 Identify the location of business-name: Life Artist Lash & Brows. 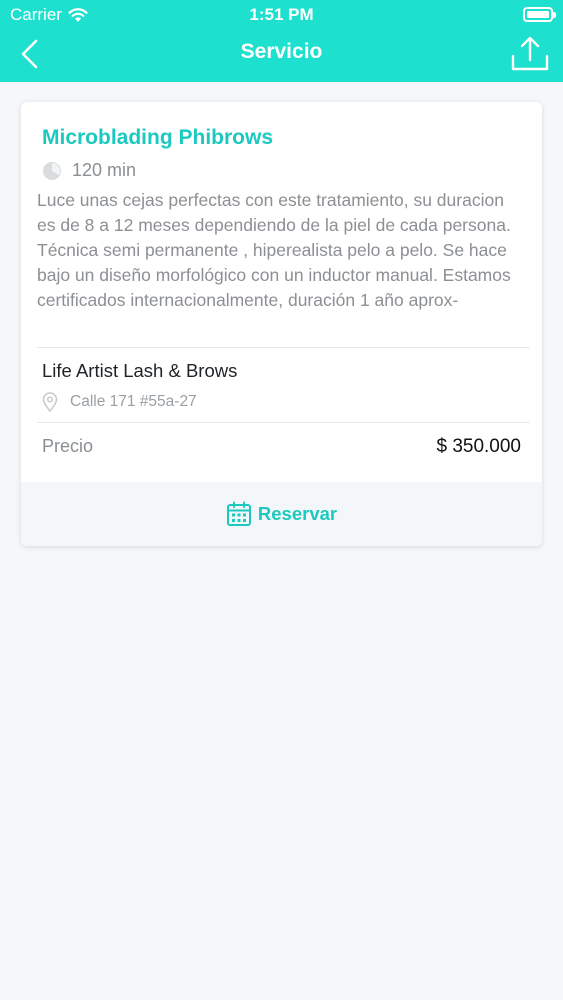
(139, 371).